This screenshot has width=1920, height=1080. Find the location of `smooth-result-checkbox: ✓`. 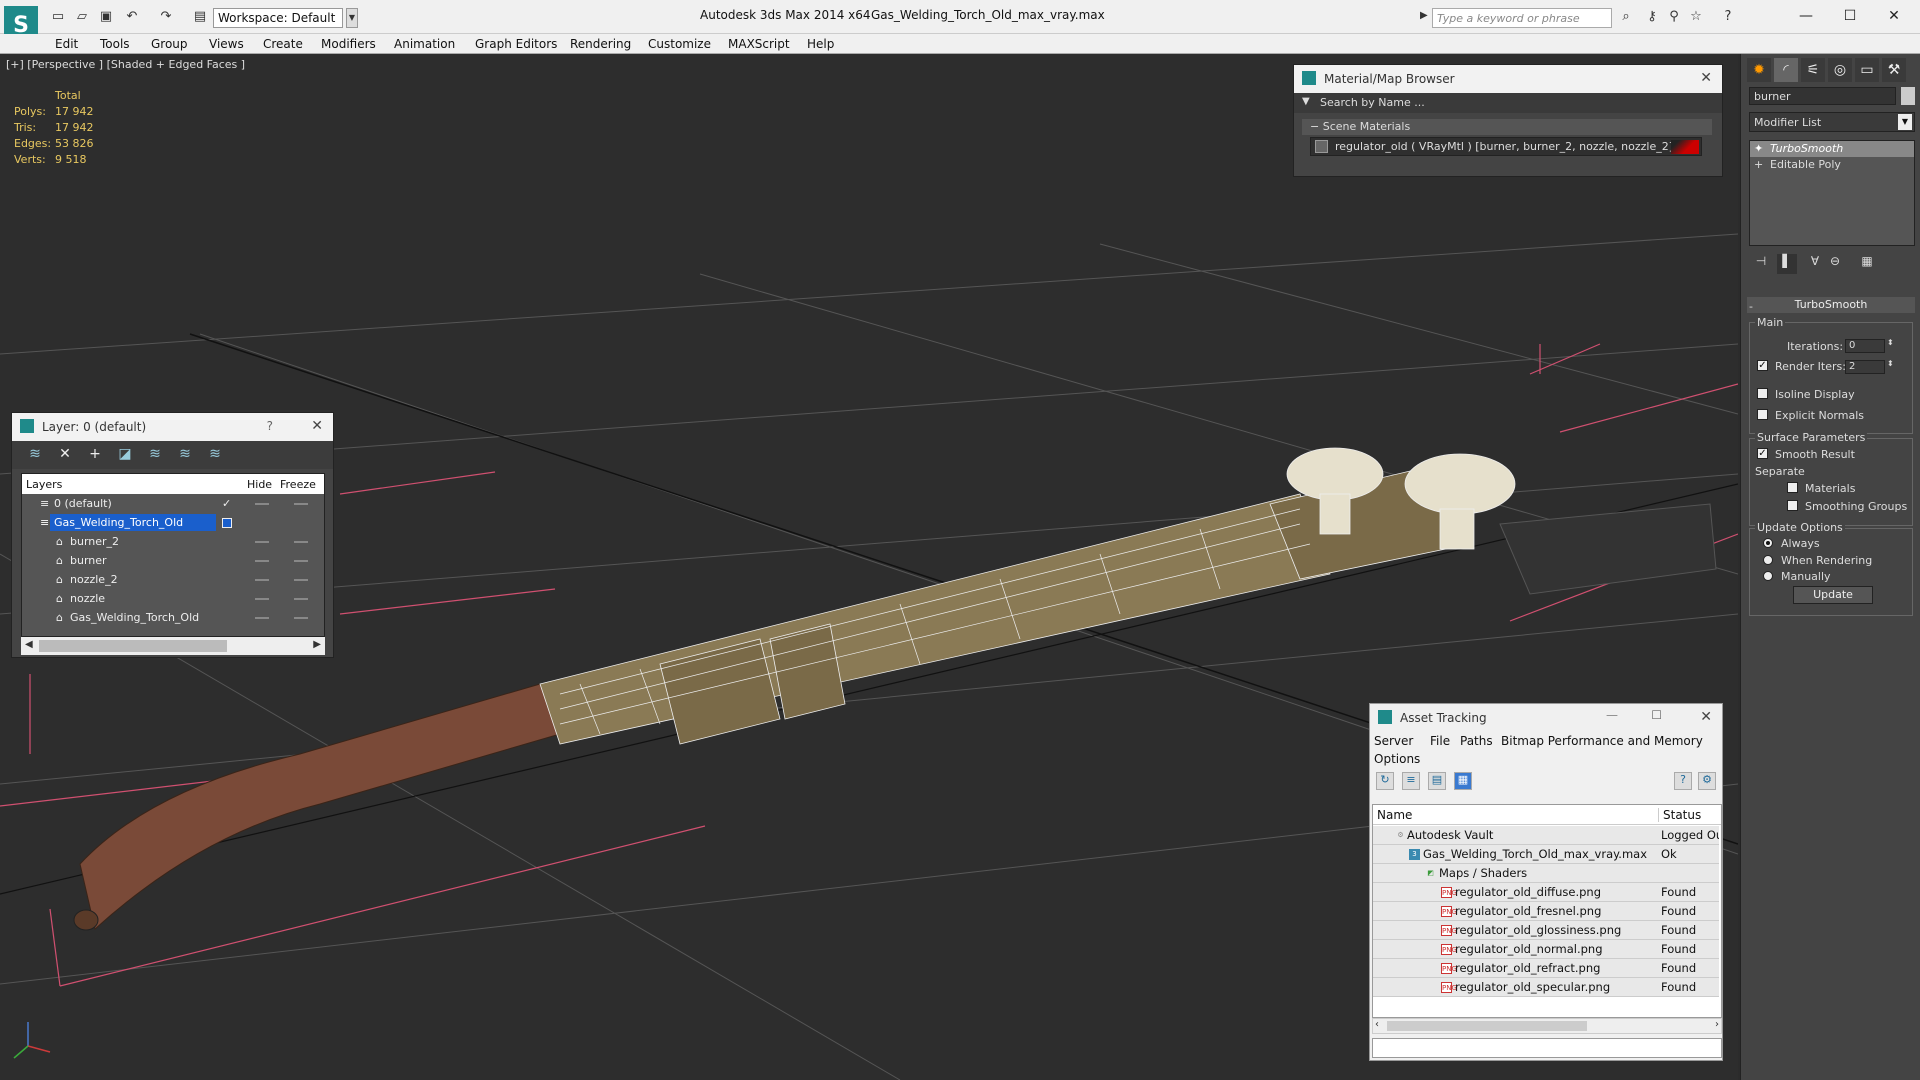

smooth-result-checkbox: ✓ is located at coordinates (1762, 453).